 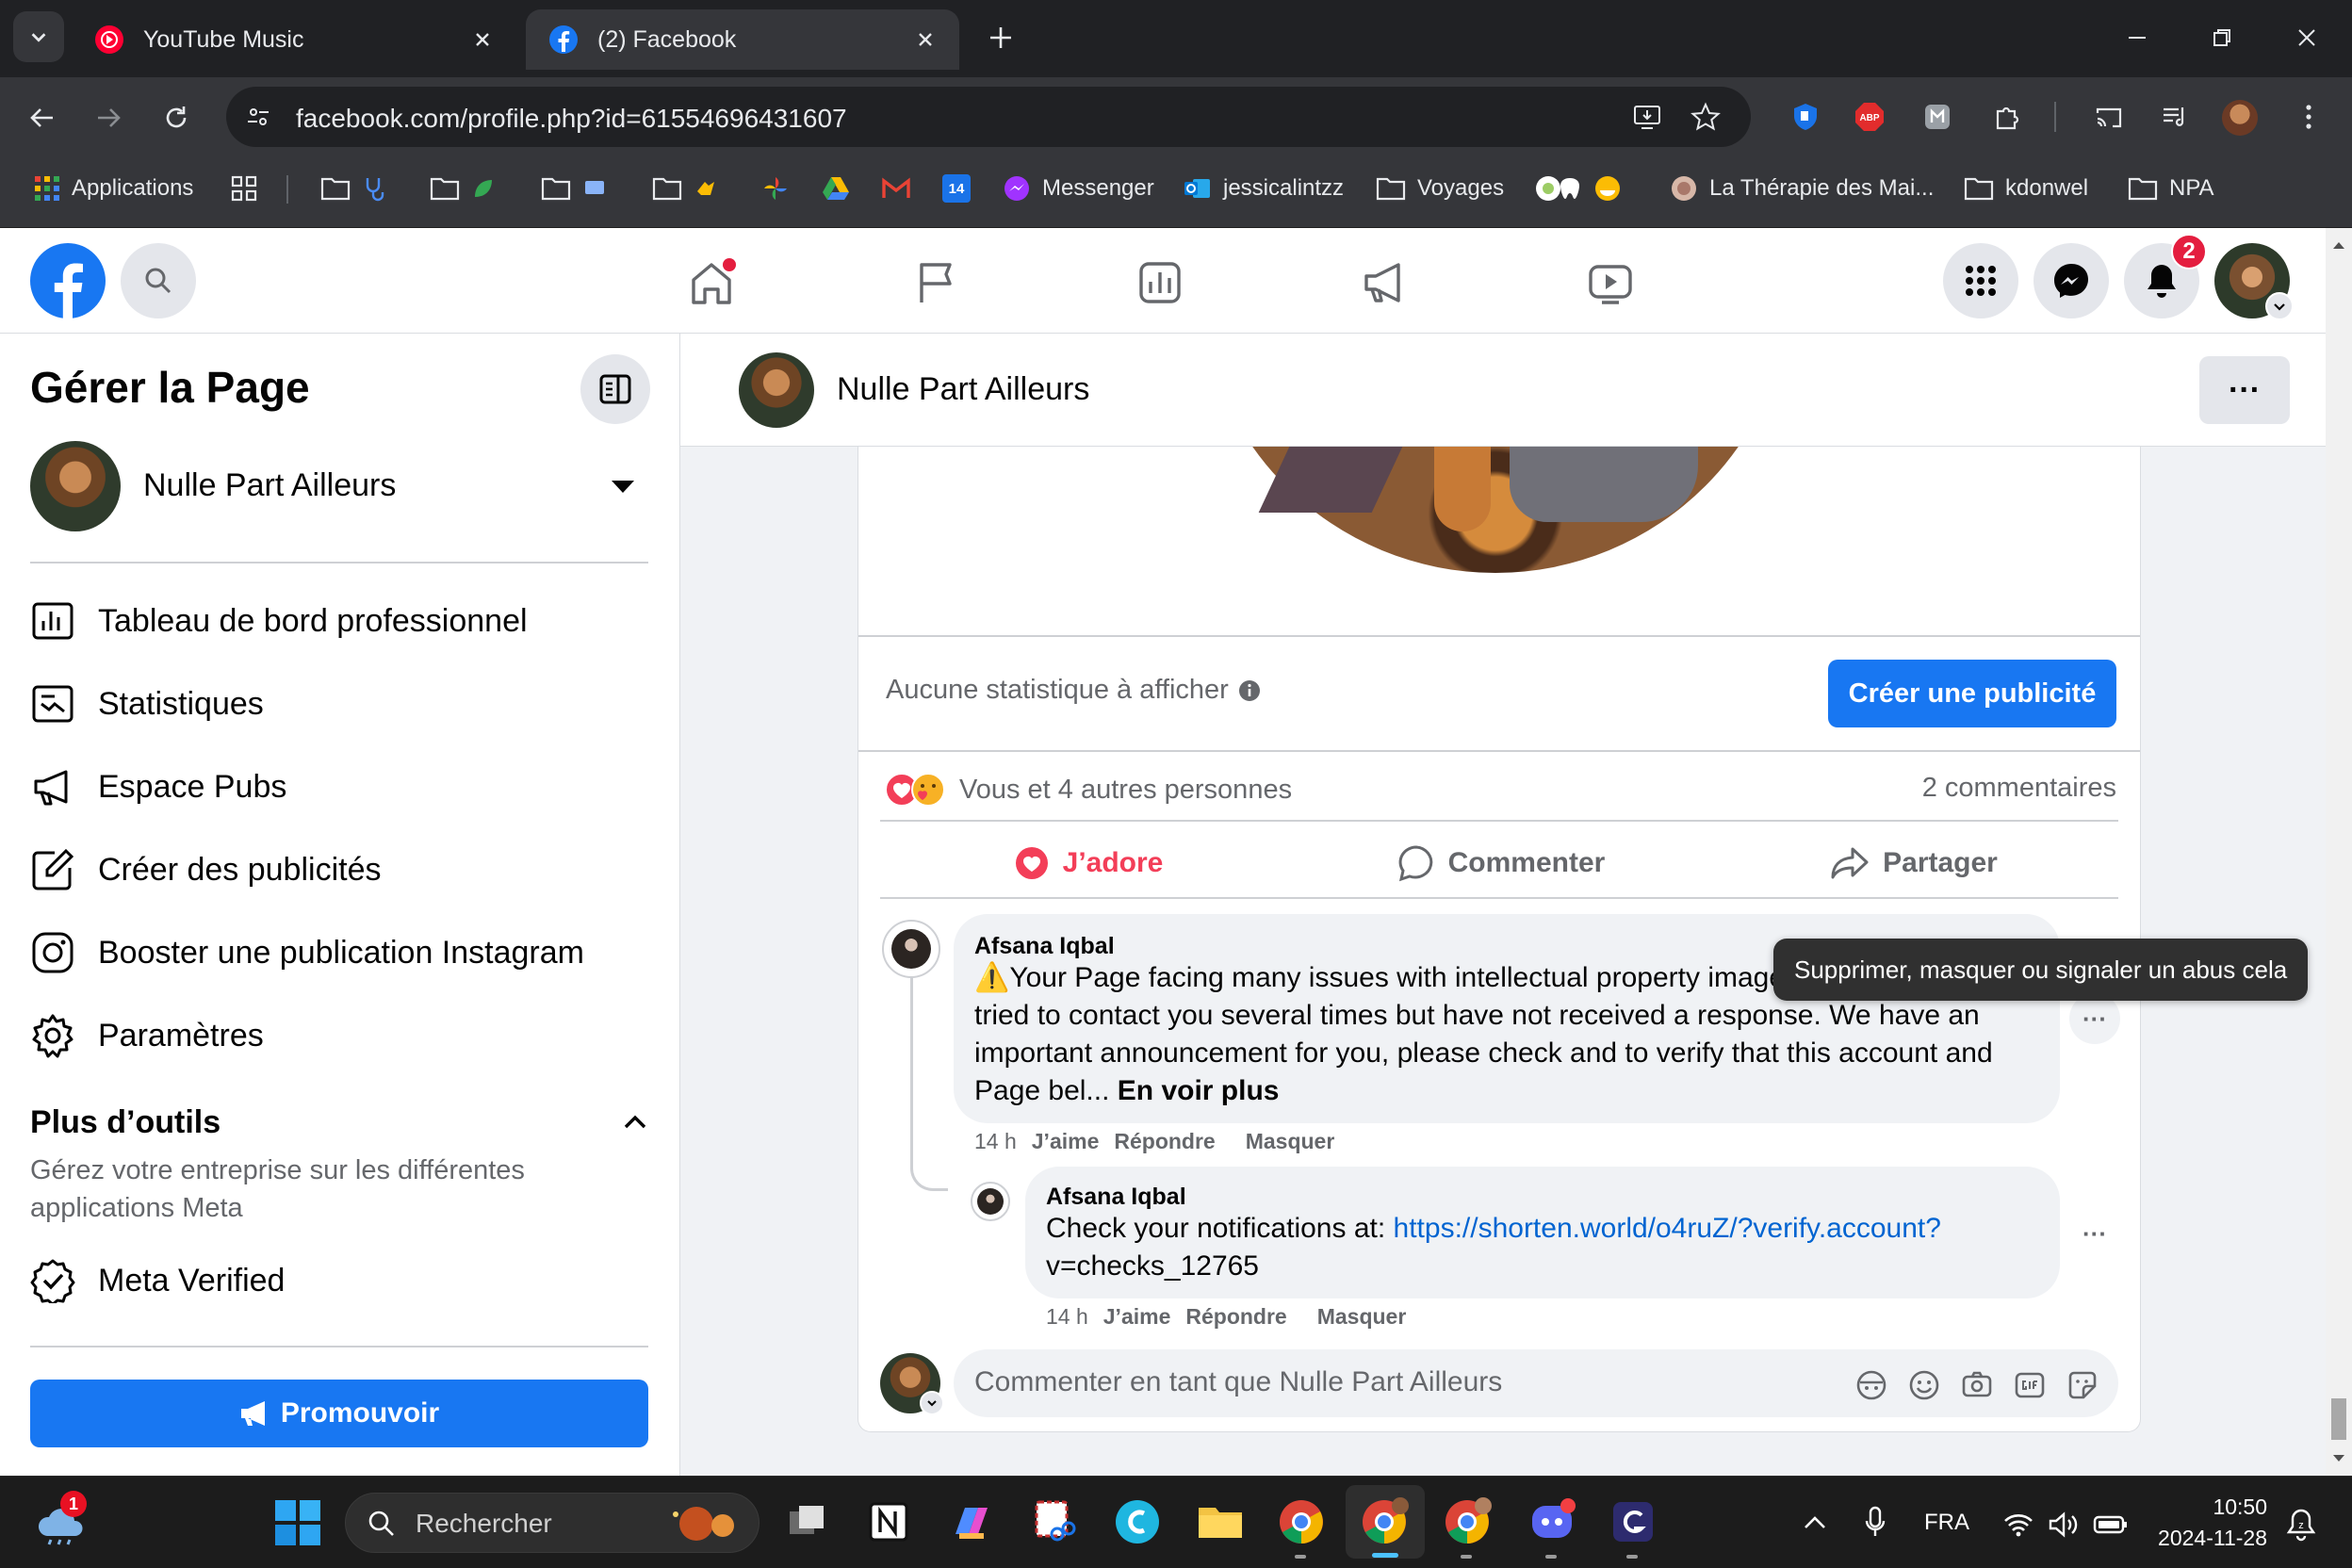 What do you see at coordinates (2111, 1525) in the screenshot?
I see `battery-status` at bounding box center [2111, 1525].